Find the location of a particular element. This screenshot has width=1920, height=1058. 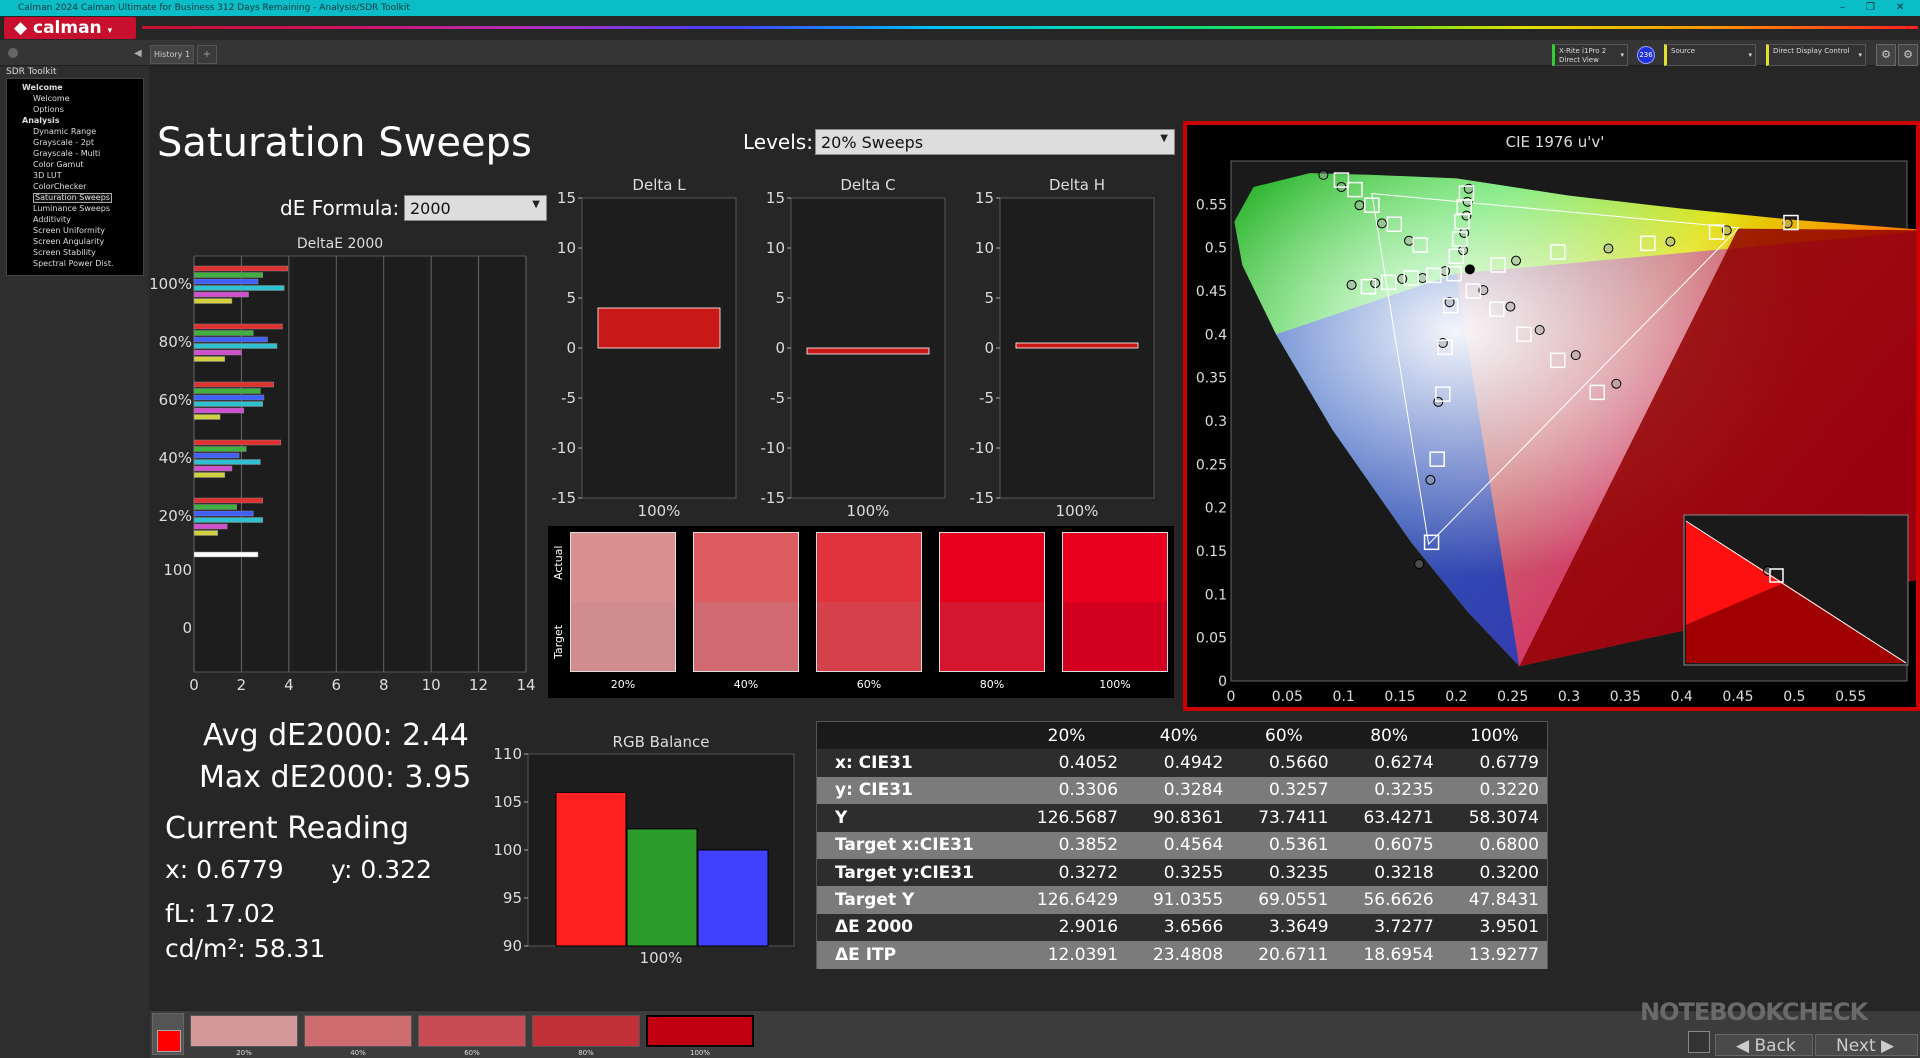

levels-label: Levels: is located at coordinates (778, 142).